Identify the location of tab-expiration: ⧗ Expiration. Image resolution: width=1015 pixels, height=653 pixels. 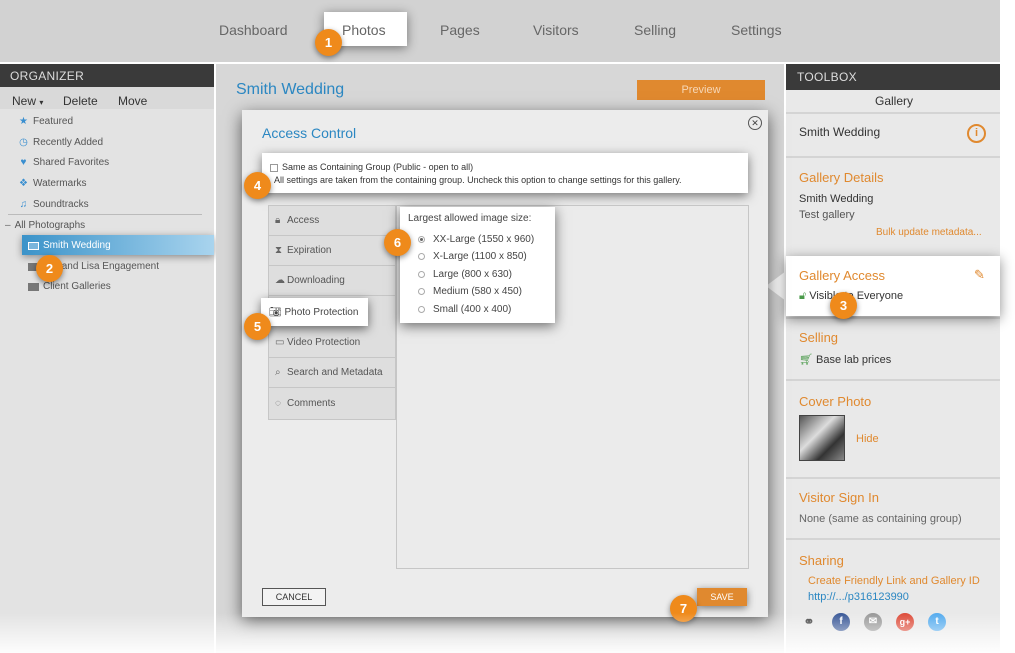
(332, 251).